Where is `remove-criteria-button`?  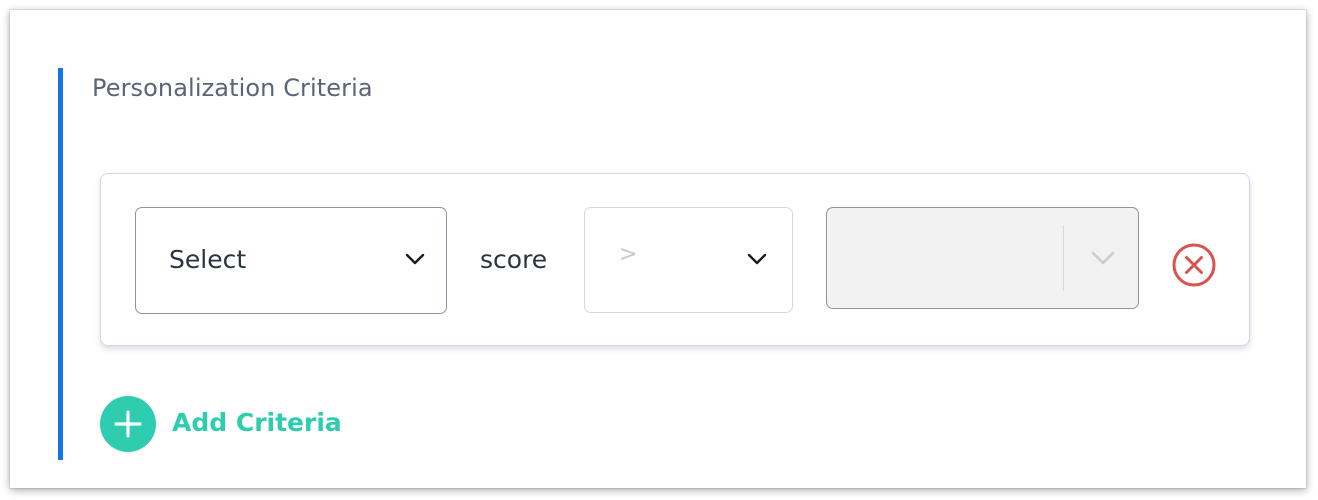
remove-criteria-button is located at coordinates (1194, 265).